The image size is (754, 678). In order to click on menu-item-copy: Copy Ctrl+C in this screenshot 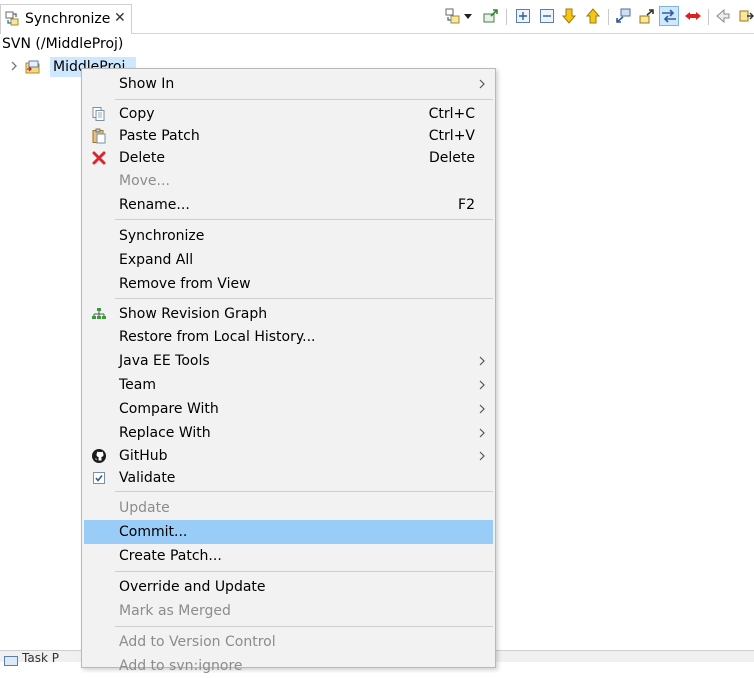, I will do `click(288, 114)`.